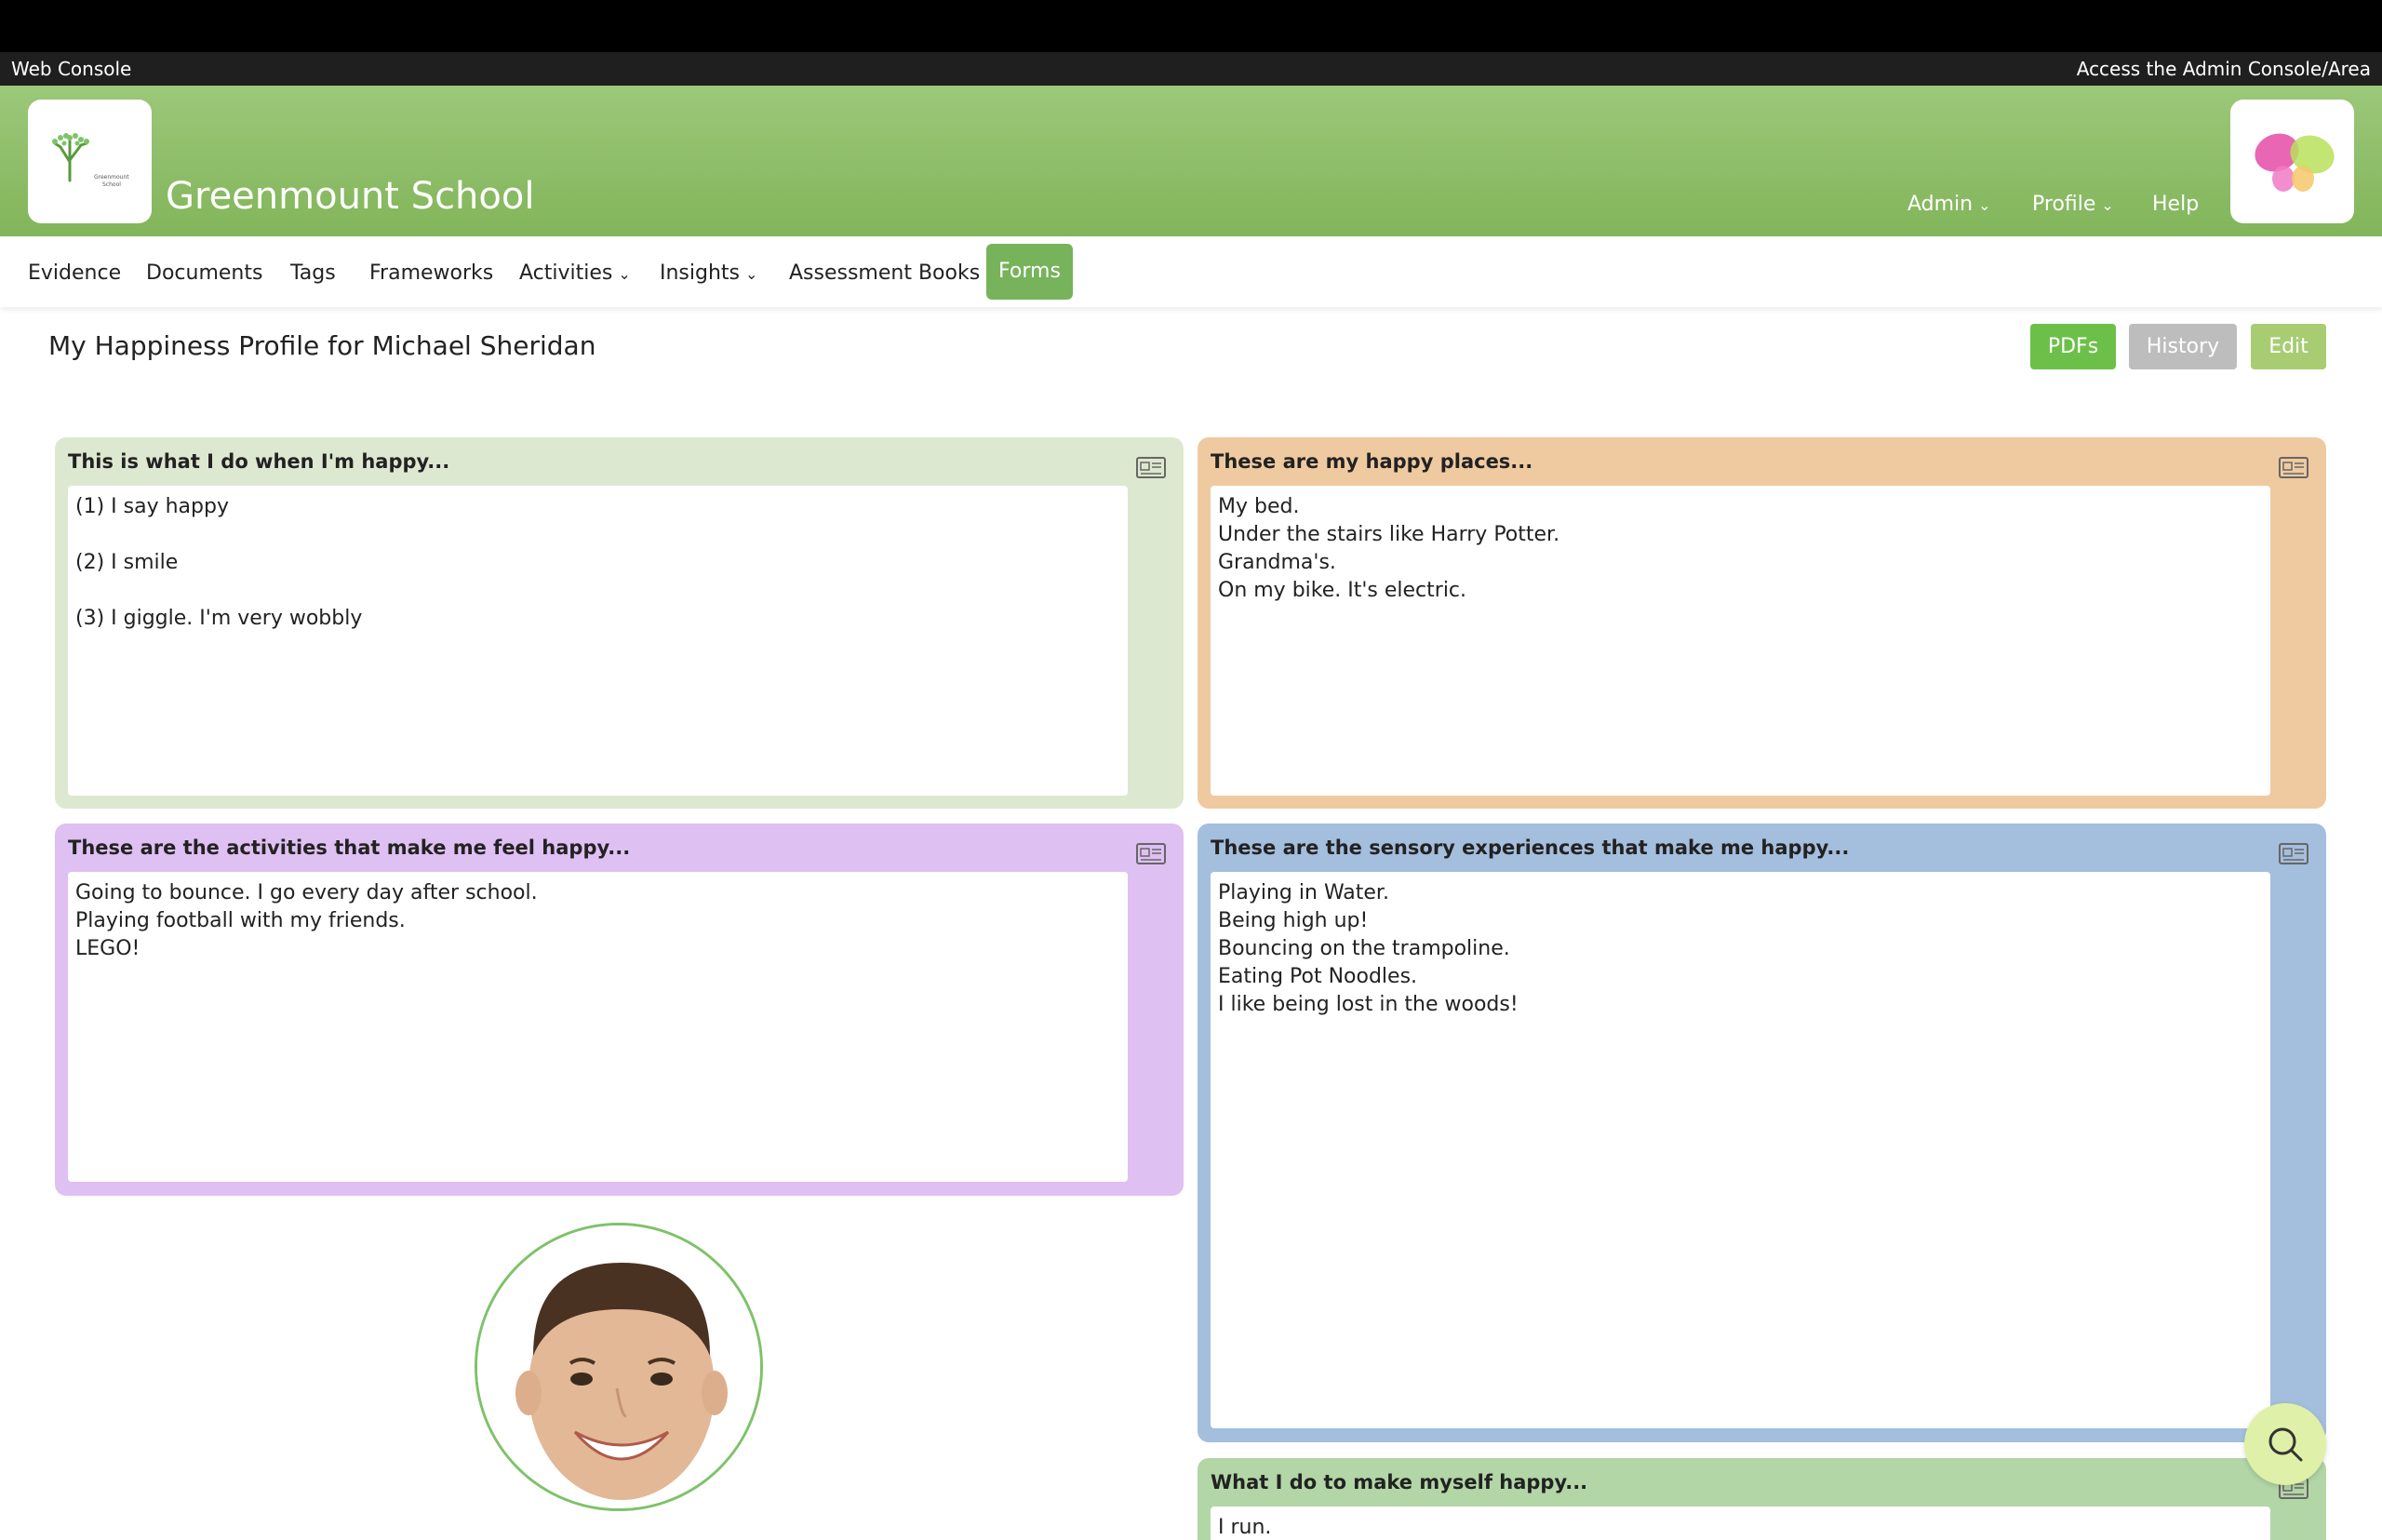 The width and height of the screenshot is (2382, 1540). I want to click on text-line: Being high up!, so click(1293, 920).